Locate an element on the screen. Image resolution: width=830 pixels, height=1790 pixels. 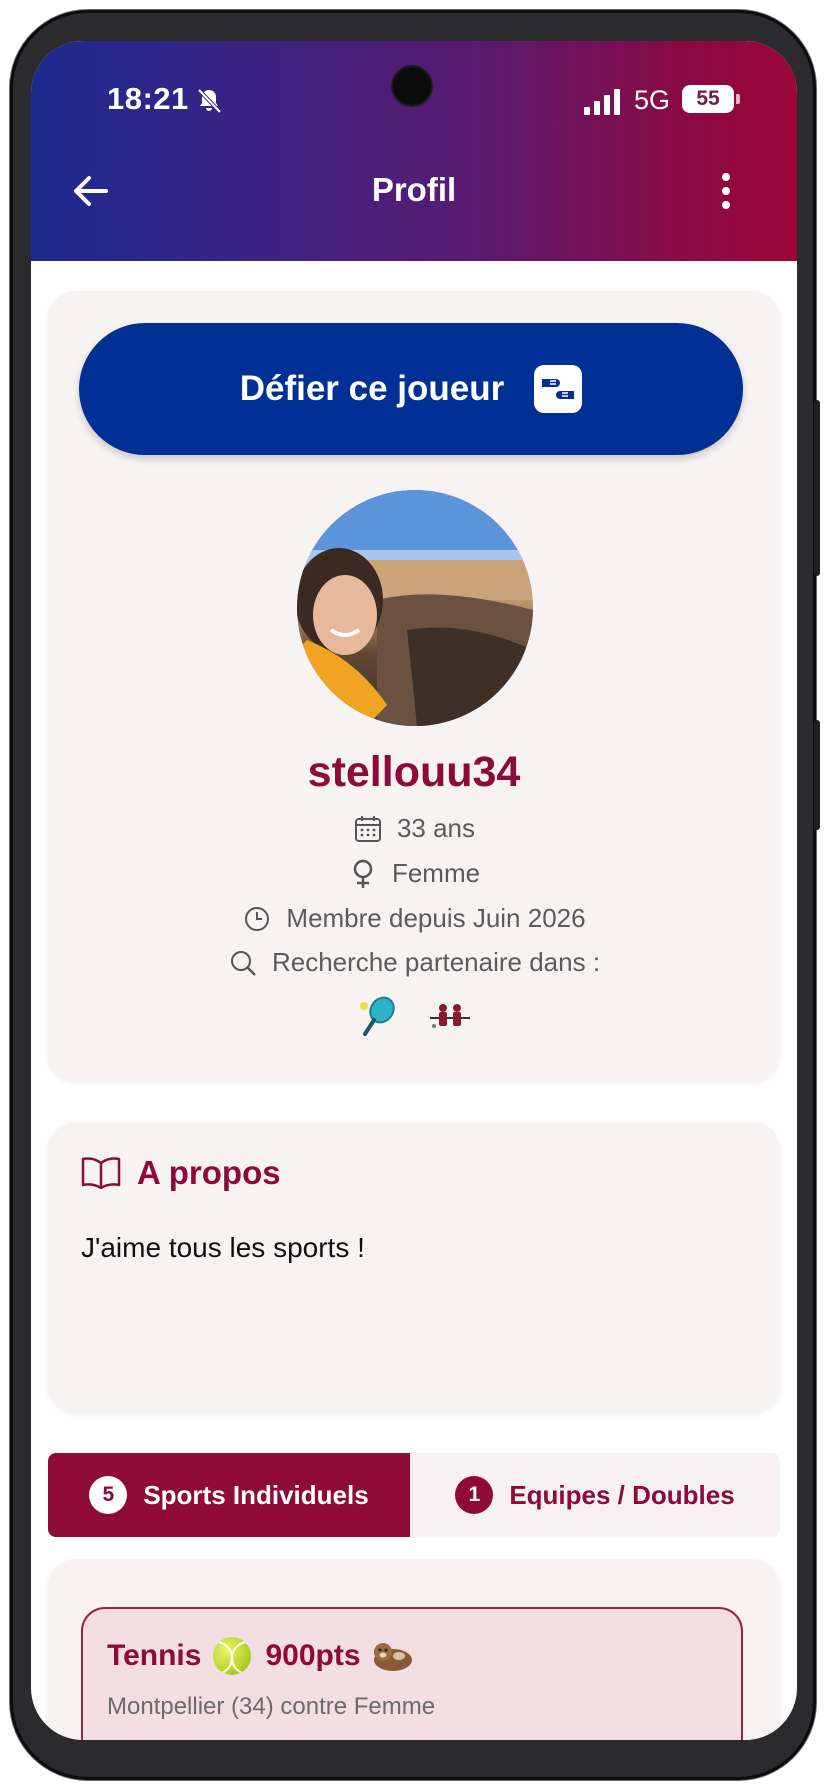
tab-individual-sports: 5 Sports Individuels is located at coordinates (229, 1495).